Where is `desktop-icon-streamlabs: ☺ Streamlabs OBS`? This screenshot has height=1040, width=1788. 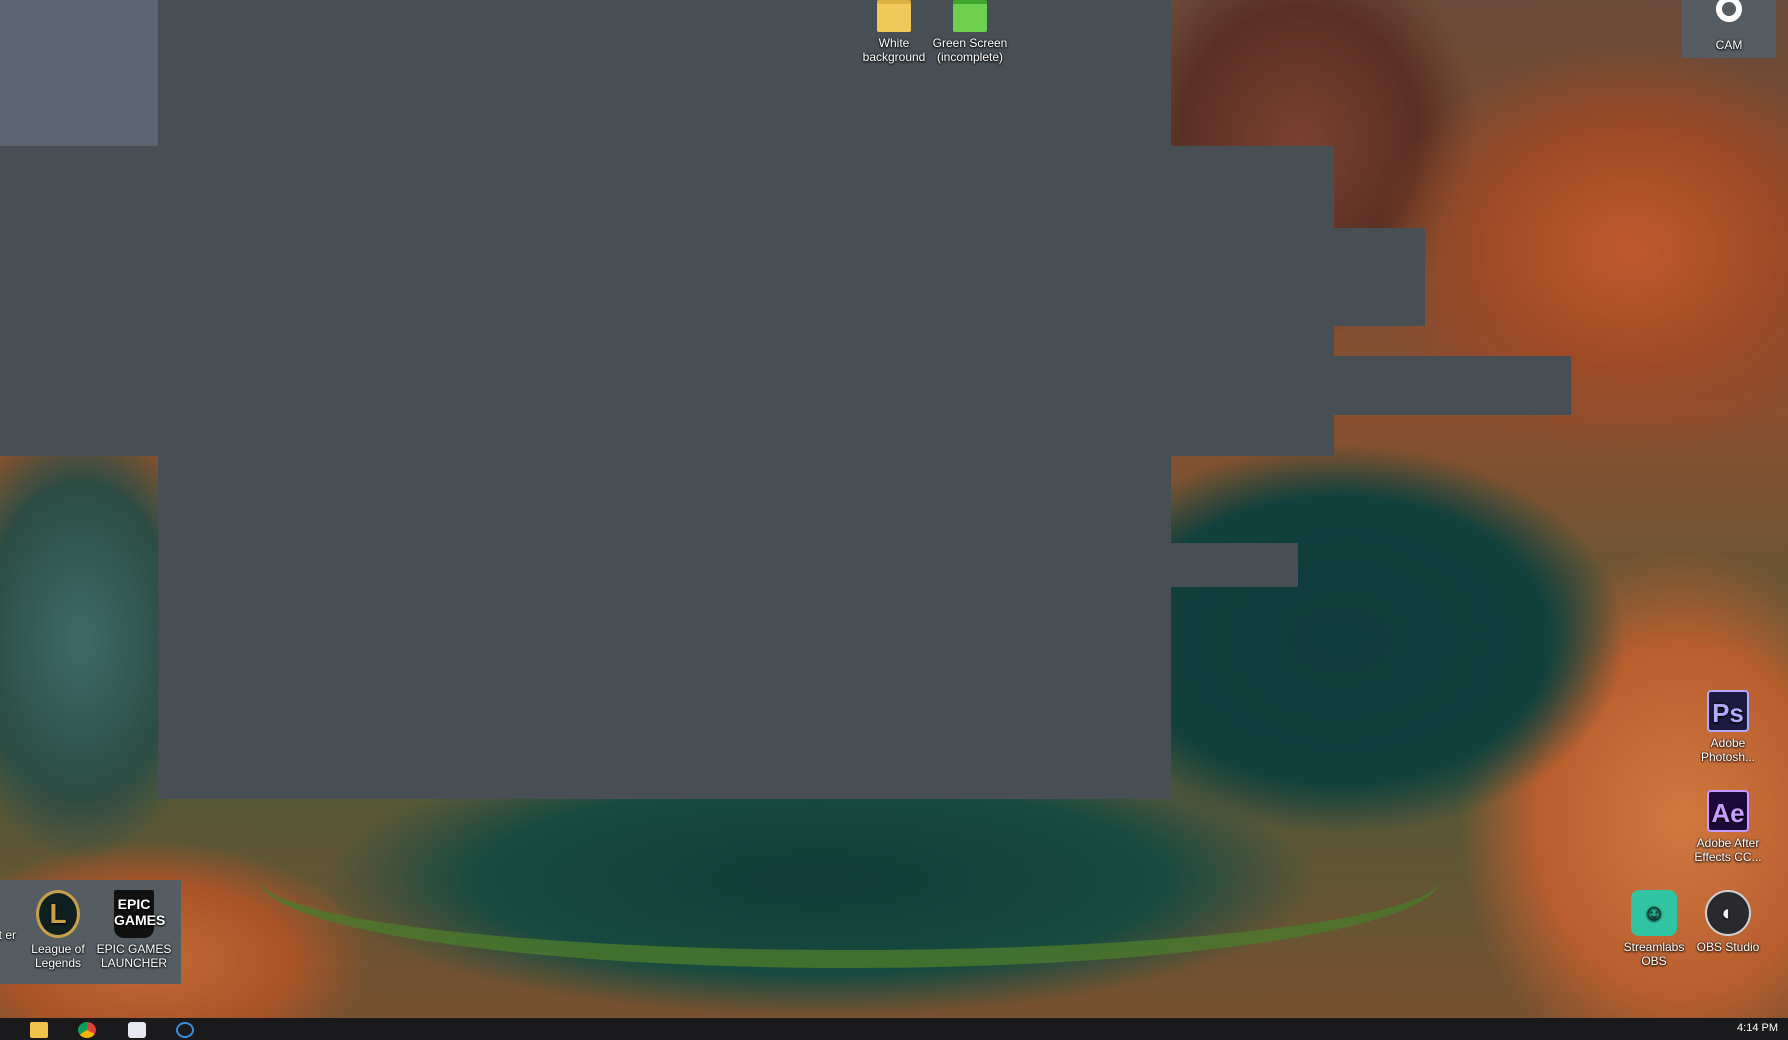 desktop-icon-streamlabs: ☺ Streamlabs OBS is located at coordinates (1654, 929).